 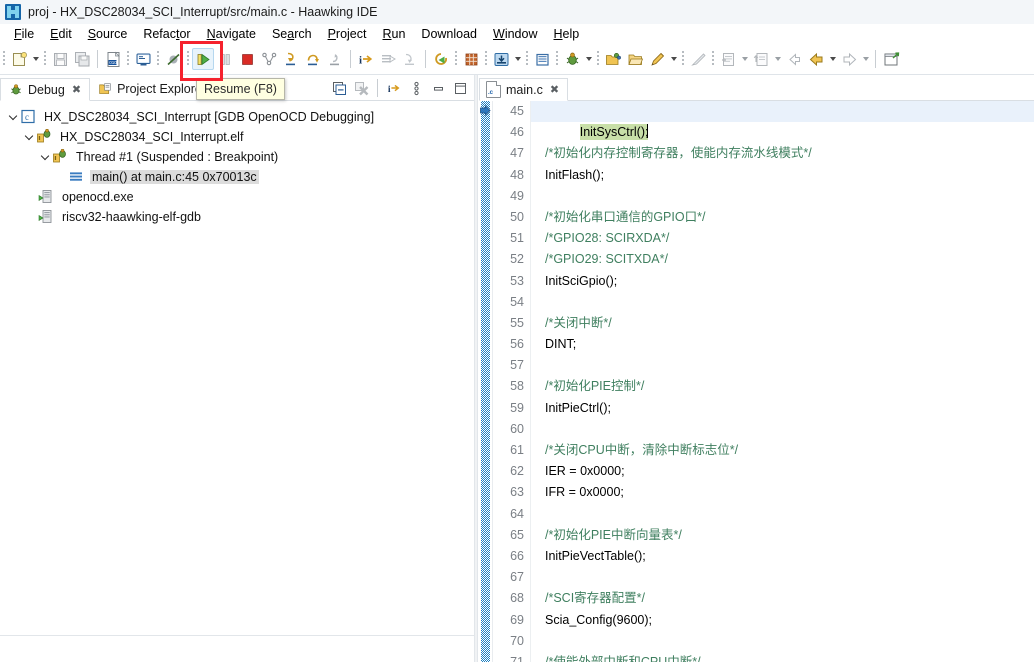 I want to click on line-number: 61, so click(x=517, y=450).